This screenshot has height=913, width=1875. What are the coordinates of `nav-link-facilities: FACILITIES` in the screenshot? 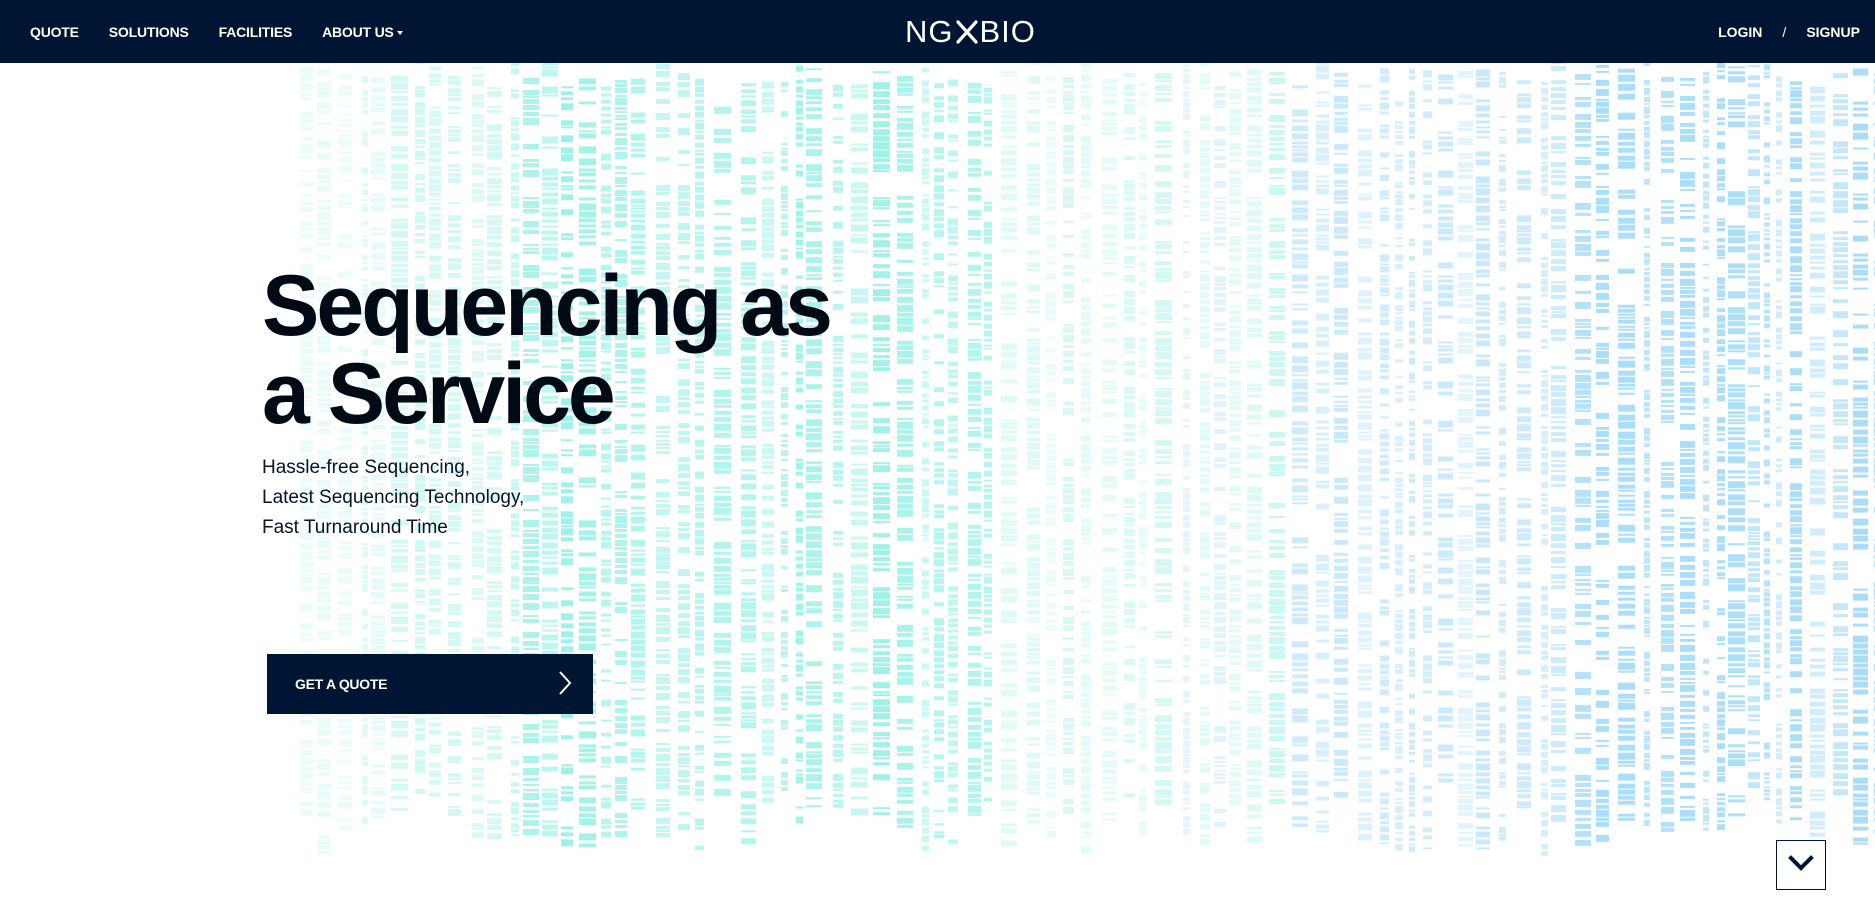 It's located at (256, 32).